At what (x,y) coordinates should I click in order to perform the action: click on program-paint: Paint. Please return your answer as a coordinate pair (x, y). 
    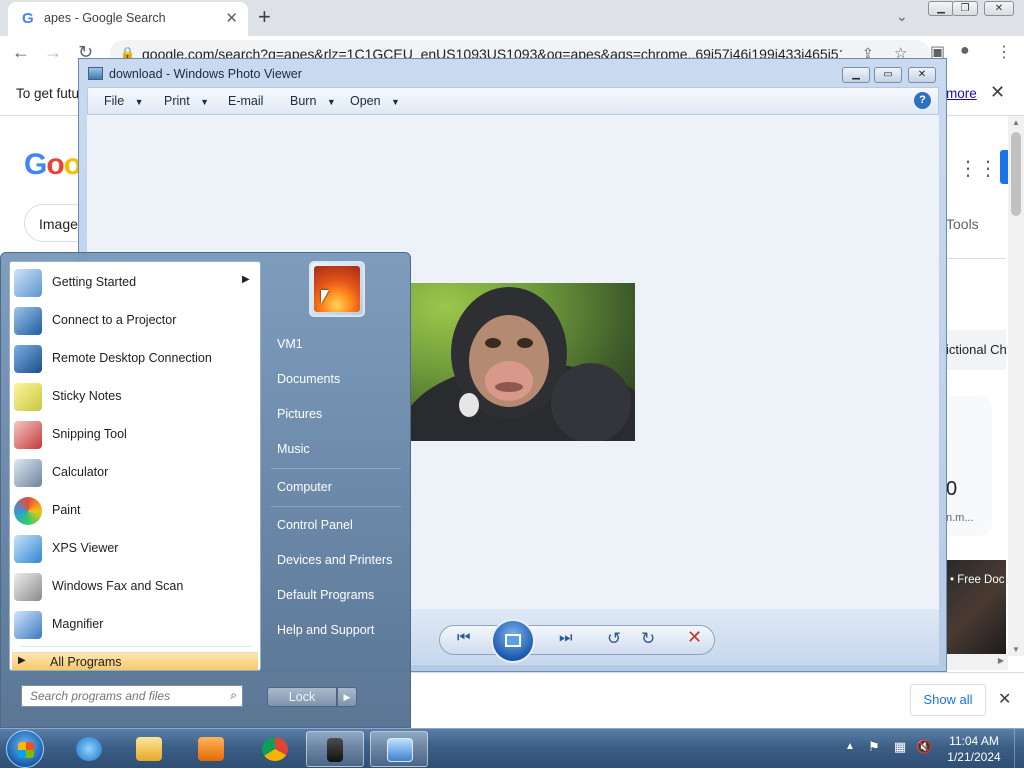
    Looking at the image, I should click on (135, 511).